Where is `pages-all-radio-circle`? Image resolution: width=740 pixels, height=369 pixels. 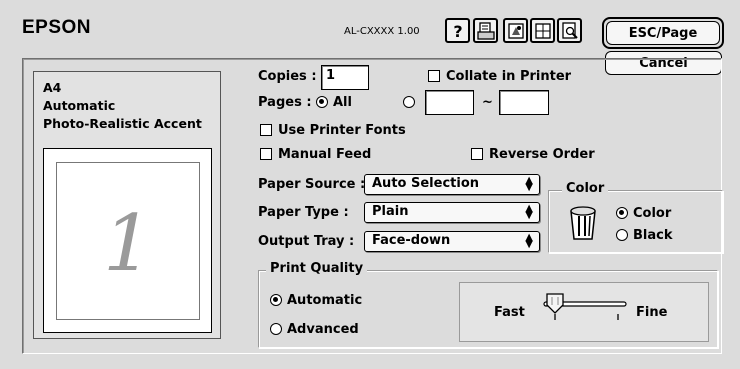
pages-all-radio-circle is located at coordinates (322, 102).